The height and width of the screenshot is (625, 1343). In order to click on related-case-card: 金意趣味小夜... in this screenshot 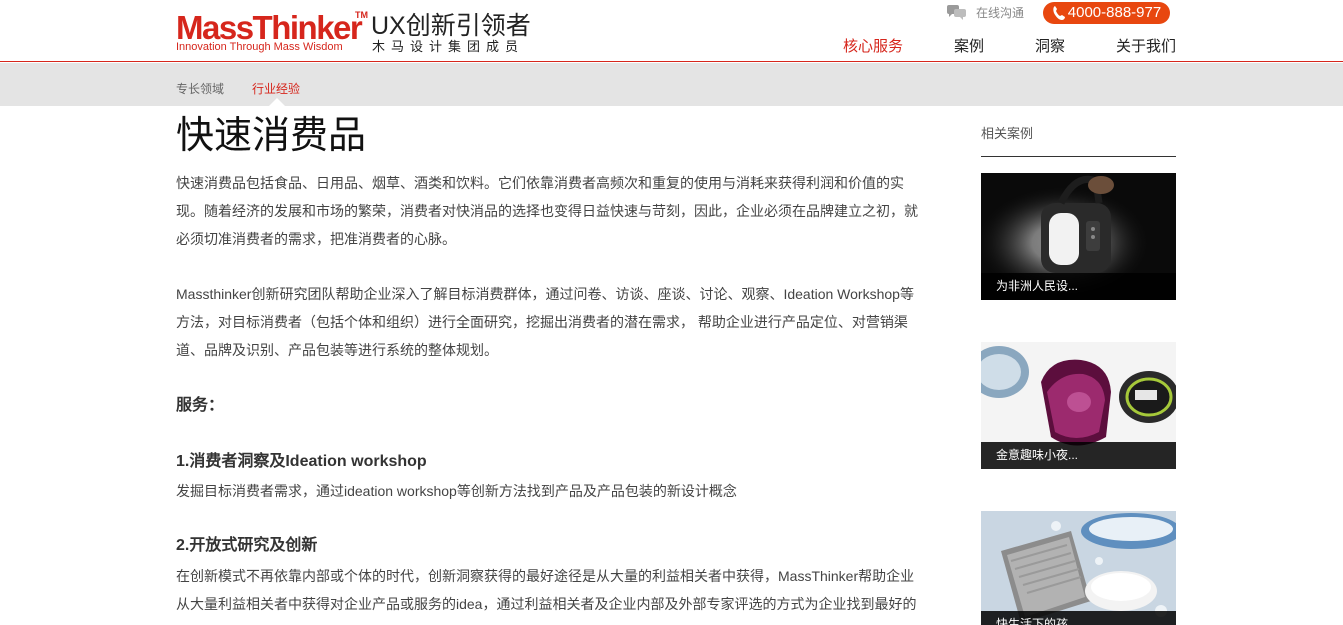, I will do `click(1078, 405)`.